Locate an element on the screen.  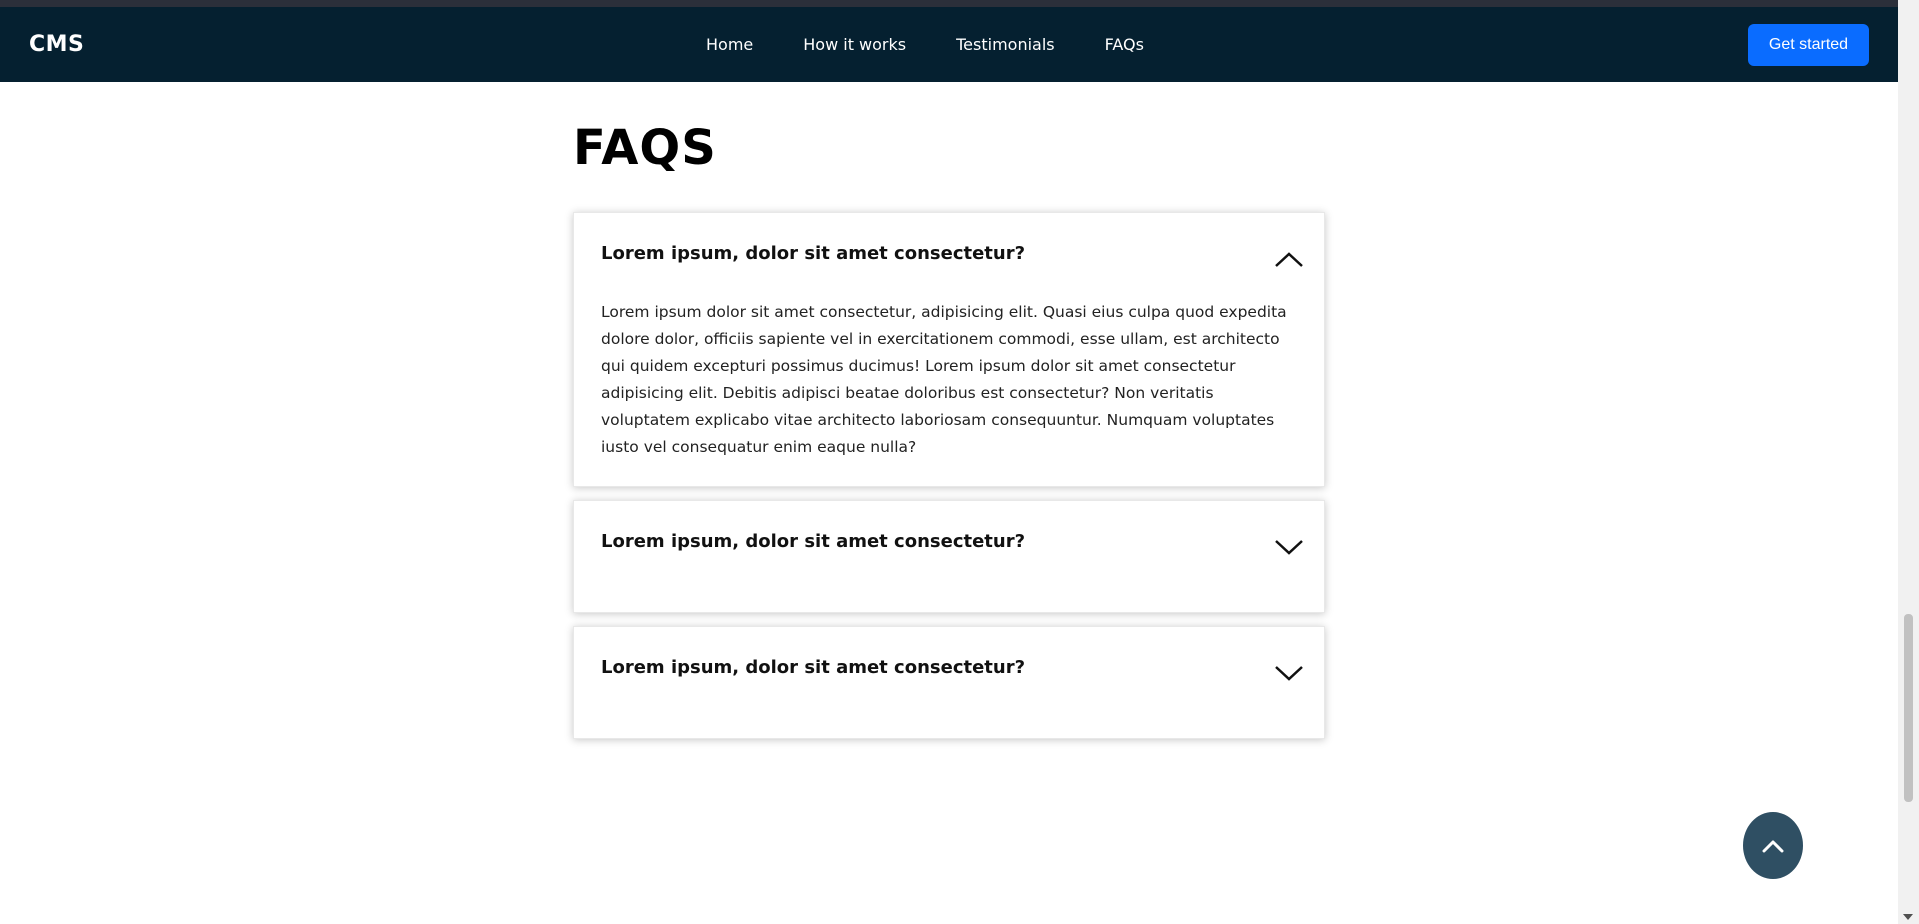
brand-logo: CMS is located at coordinates (56, 44).